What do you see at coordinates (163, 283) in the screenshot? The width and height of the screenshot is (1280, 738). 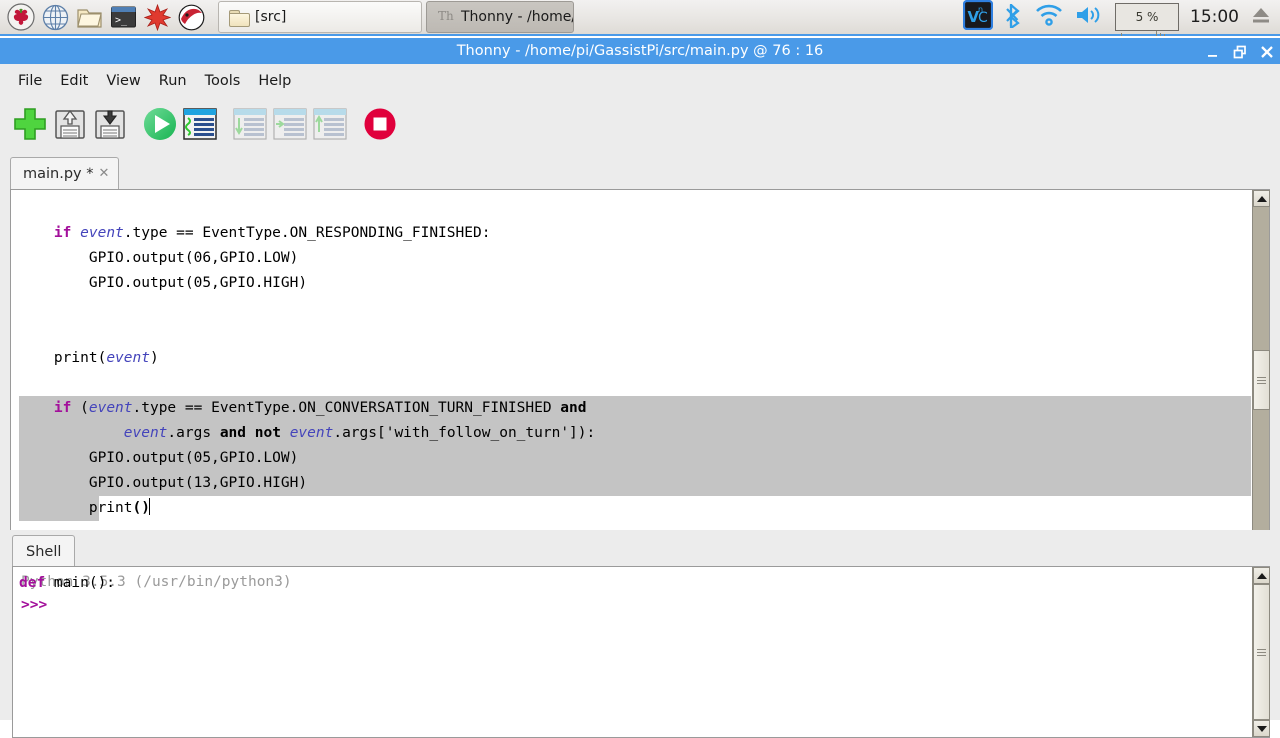 I see `code-line-content: GPIO.output(05,GPIO.HIGH)` at bounding box center [163, 283].